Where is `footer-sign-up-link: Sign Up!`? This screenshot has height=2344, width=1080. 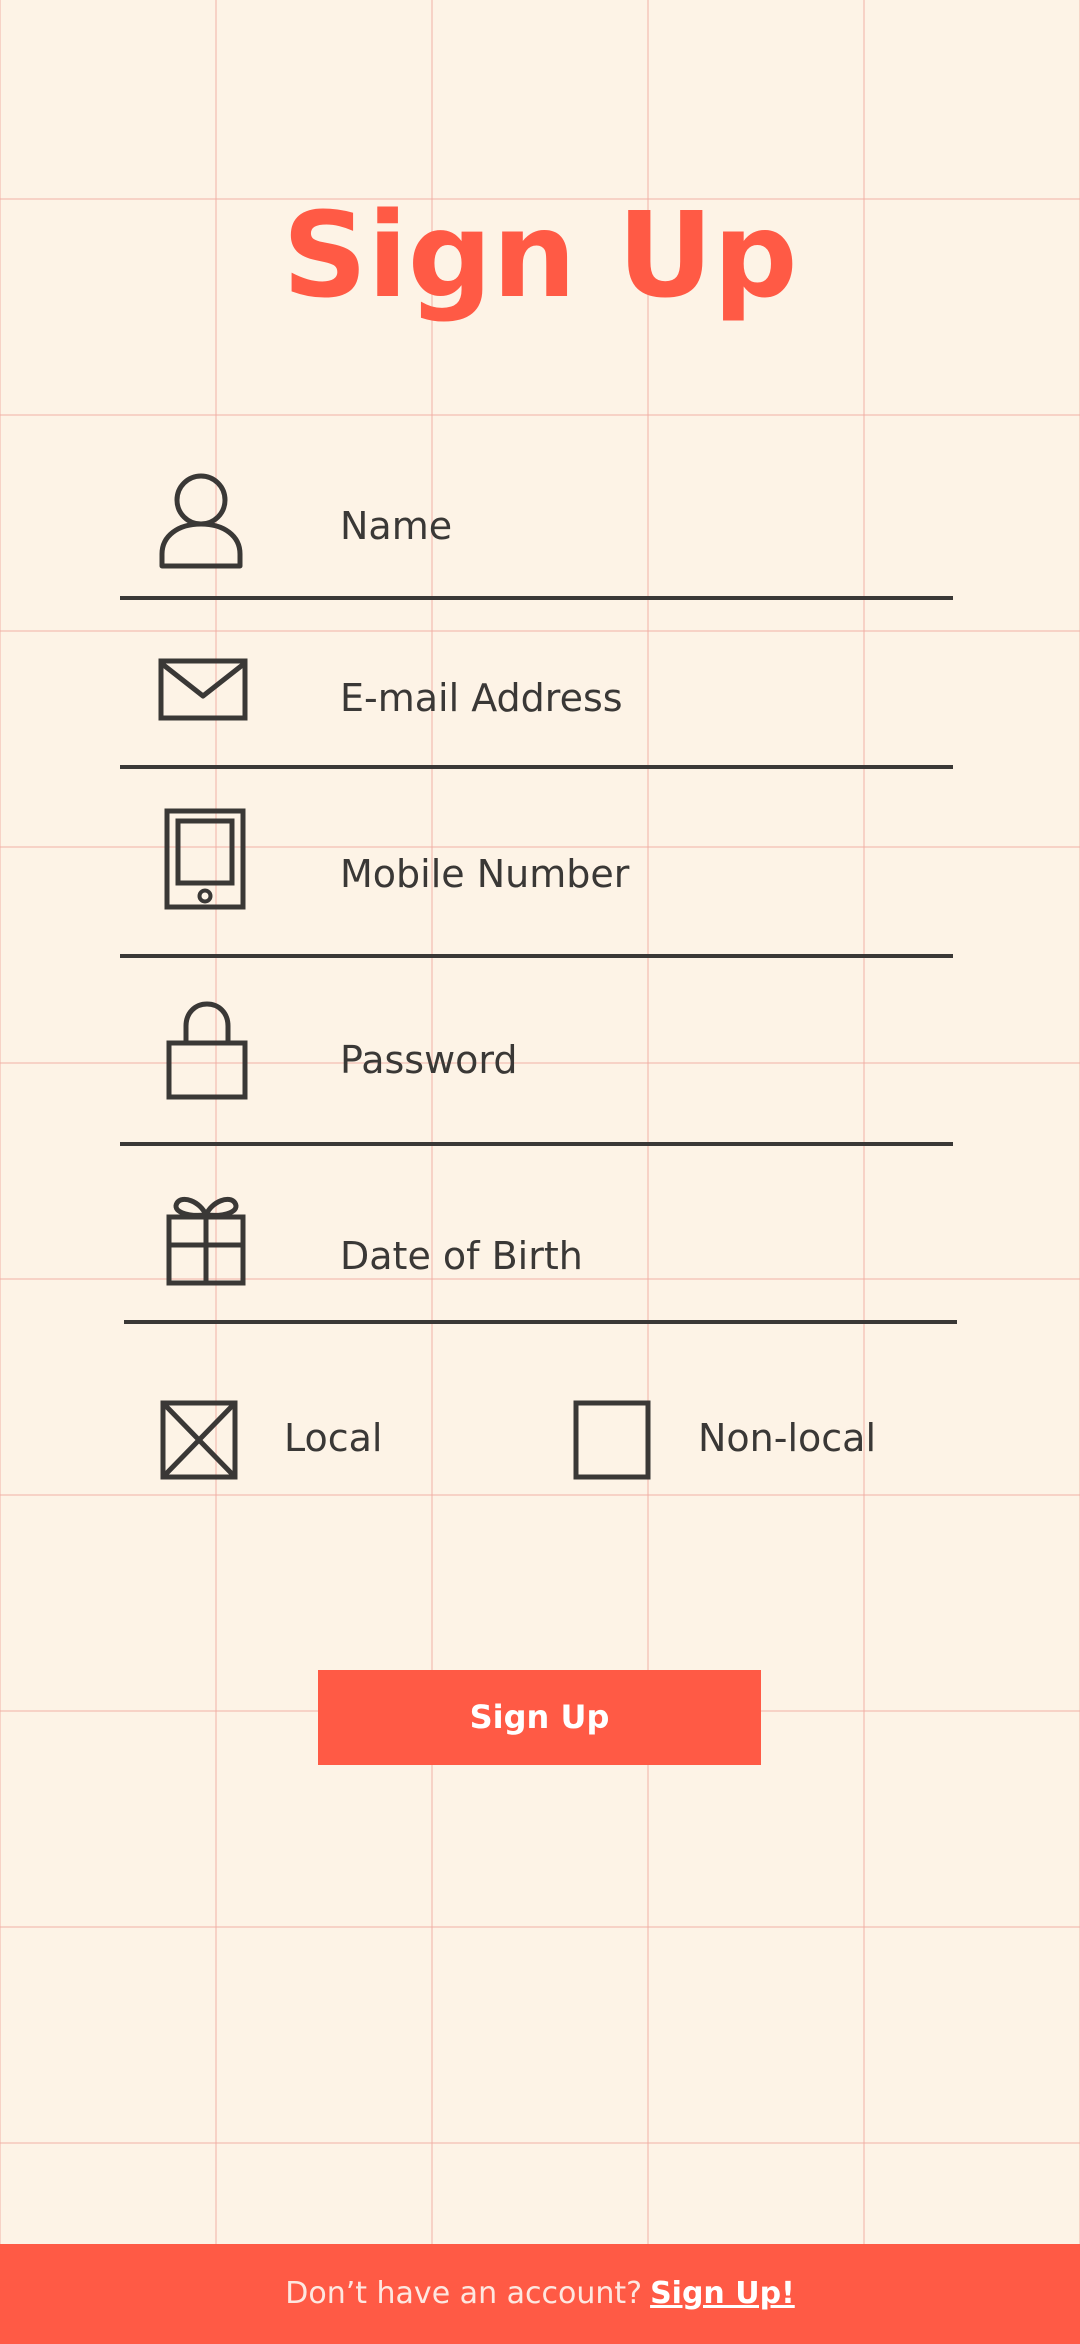 footer-sign-up-link: Sign Up! is located at coordinates (722, 2293).